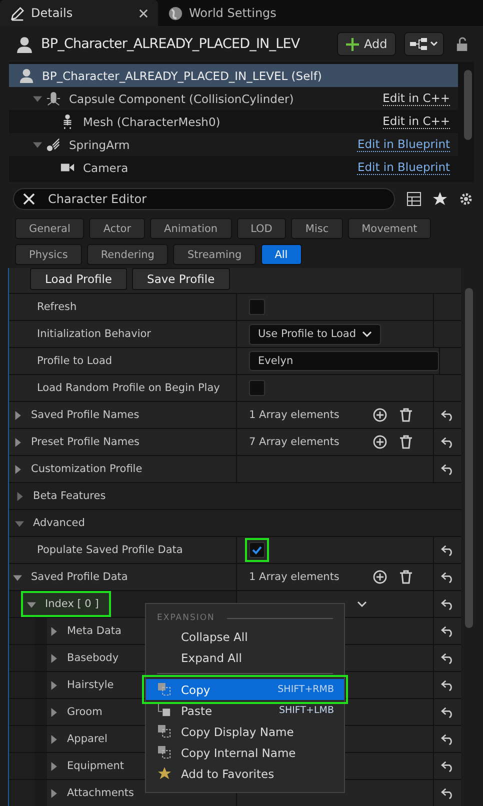  I want to click on chevron-icon, so click(362, 604).